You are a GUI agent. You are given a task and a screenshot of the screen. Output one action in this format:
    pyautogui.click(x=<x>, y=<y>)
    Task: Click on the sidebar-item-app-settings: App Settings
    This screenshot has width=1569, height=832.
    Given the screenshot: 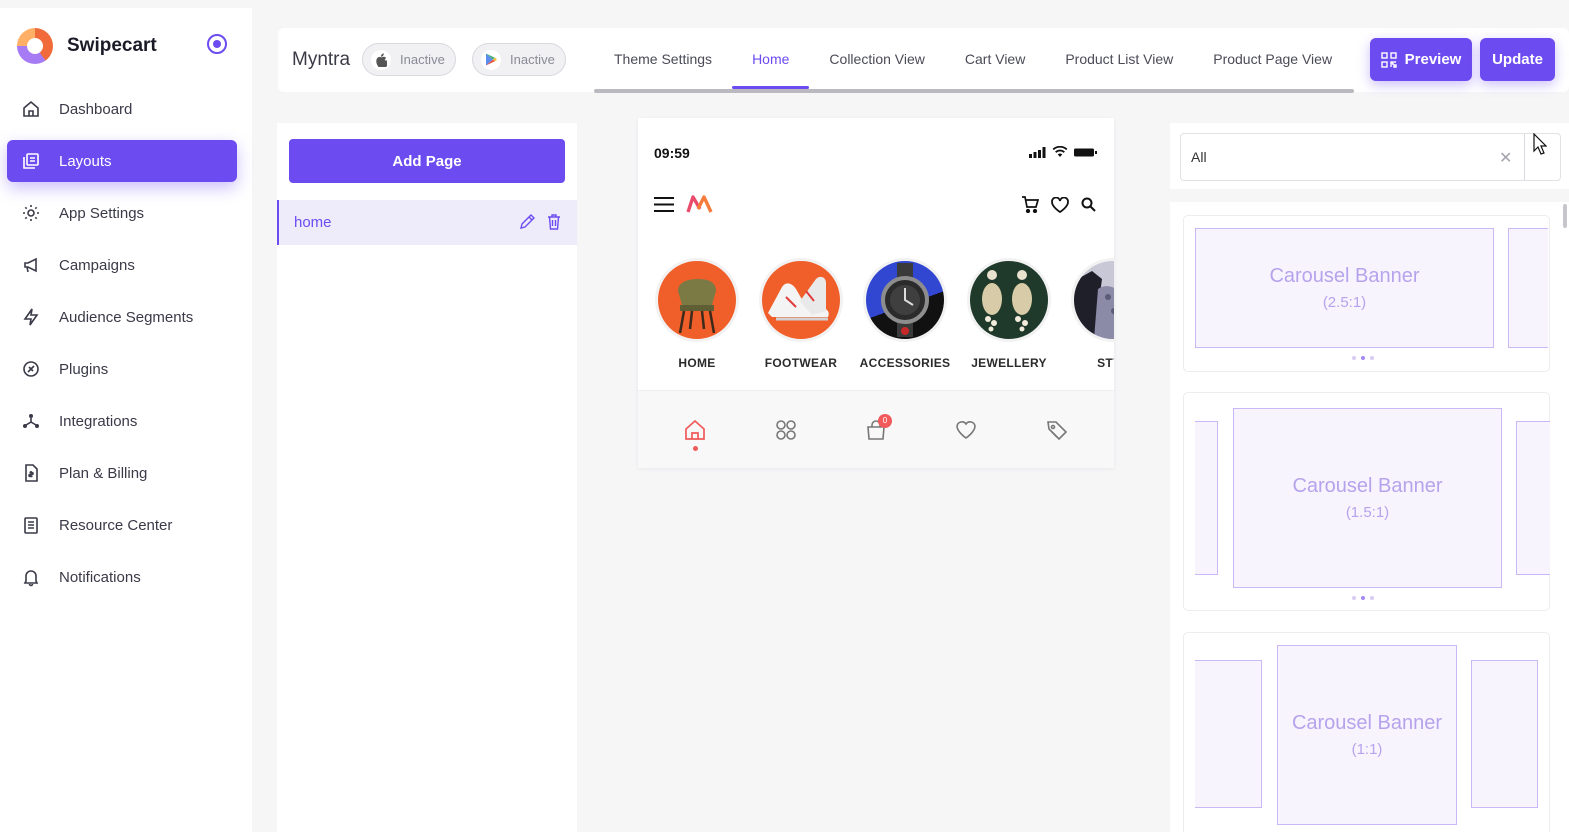 What is the action you would take?
    pyautogui.click(x=122, y=213)
    